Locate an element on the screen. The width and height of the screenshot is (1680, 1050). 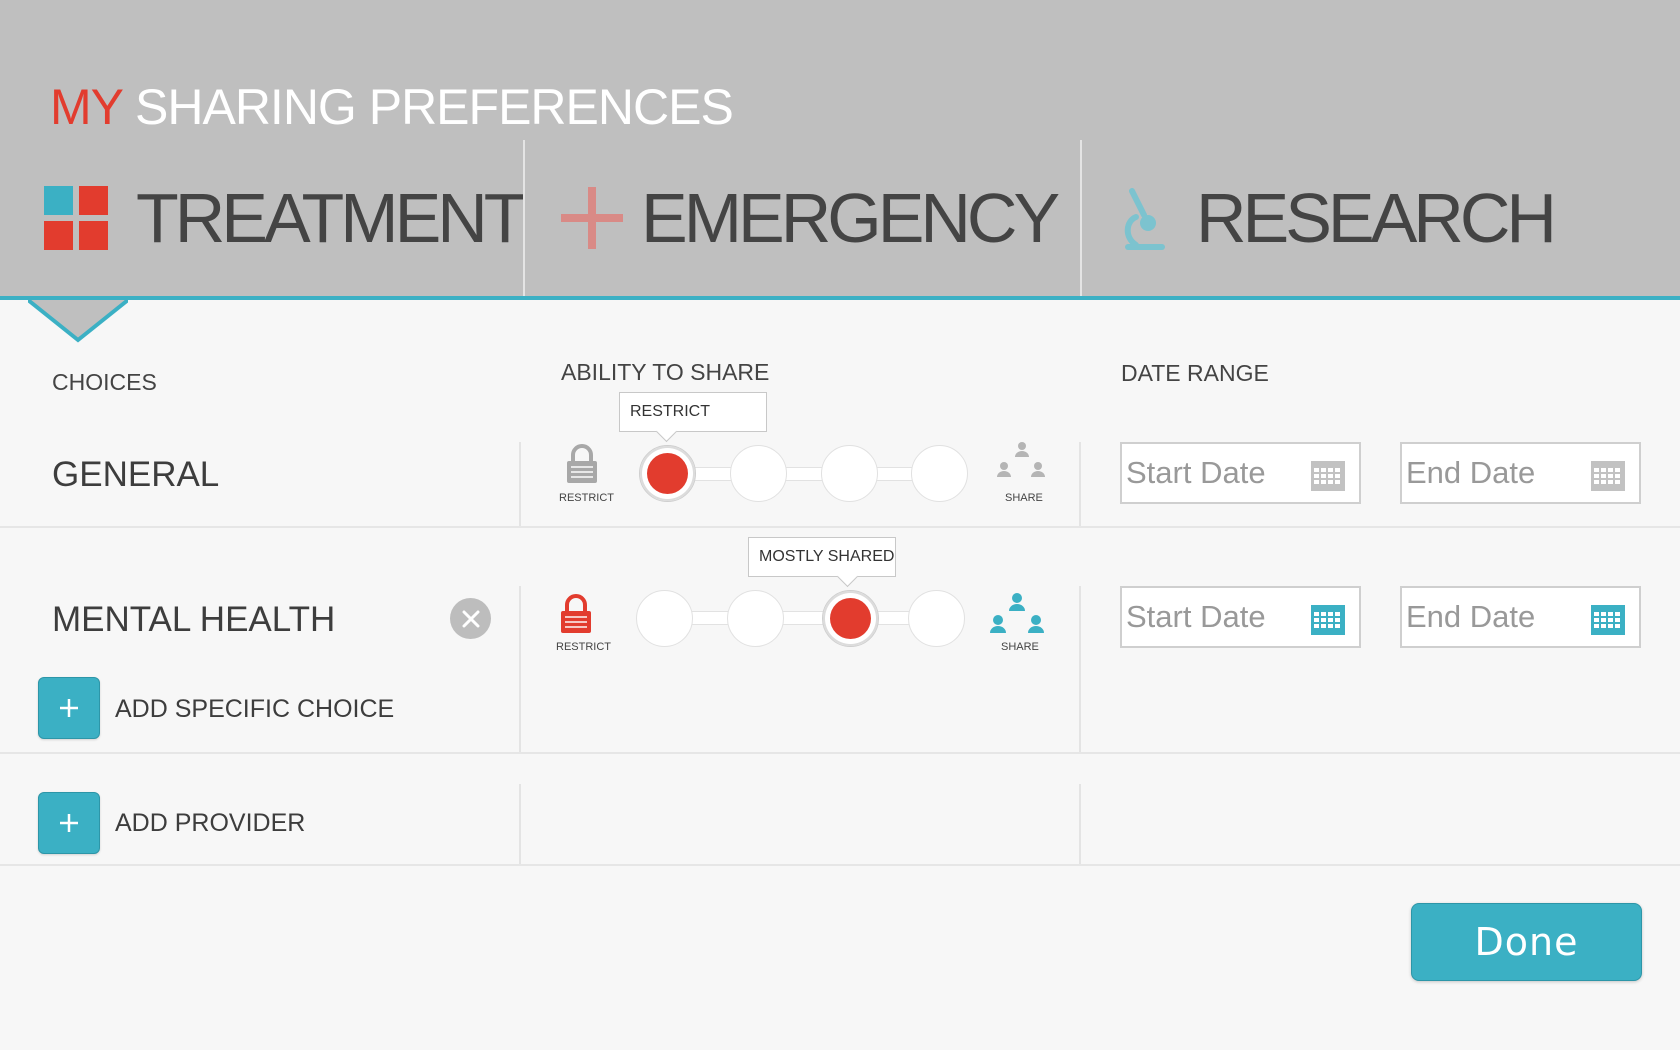
tab-emergency: EMERGENCY is located at coordinates (801, 218).